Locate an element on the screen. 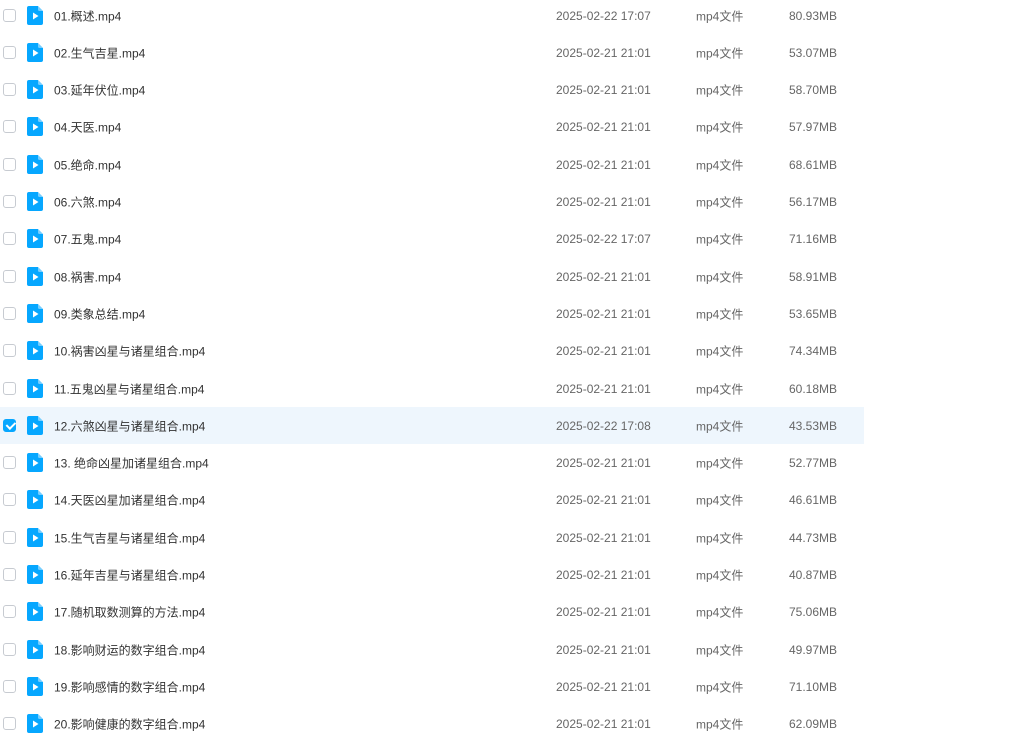  file-name: 19.影响感情的数字组合.mp4 is located at coordinates (129, 686).